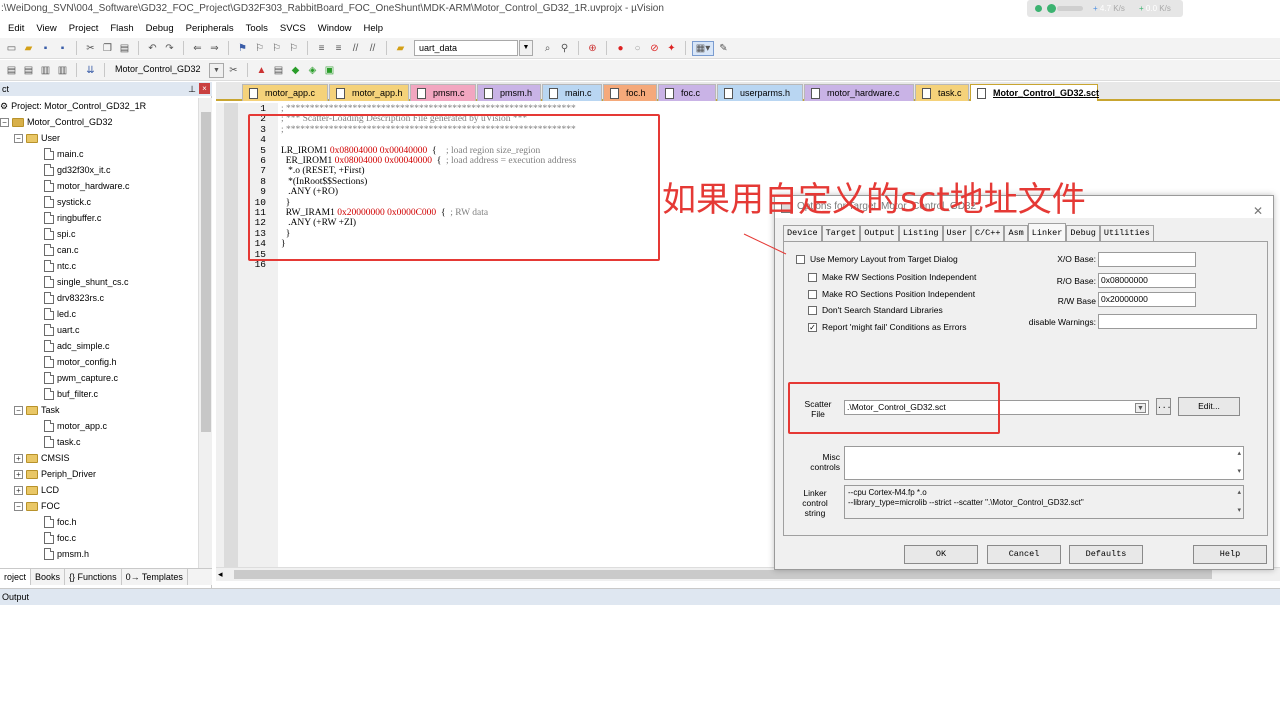 Image resolution: width=1280 pixels, height=711 pixels. Describe the element at coordinates (1034, 92) in the screenshot. I see `editor-tab-motor-control-gd32-sct: Motor_Control_GD32.sct` at that location.